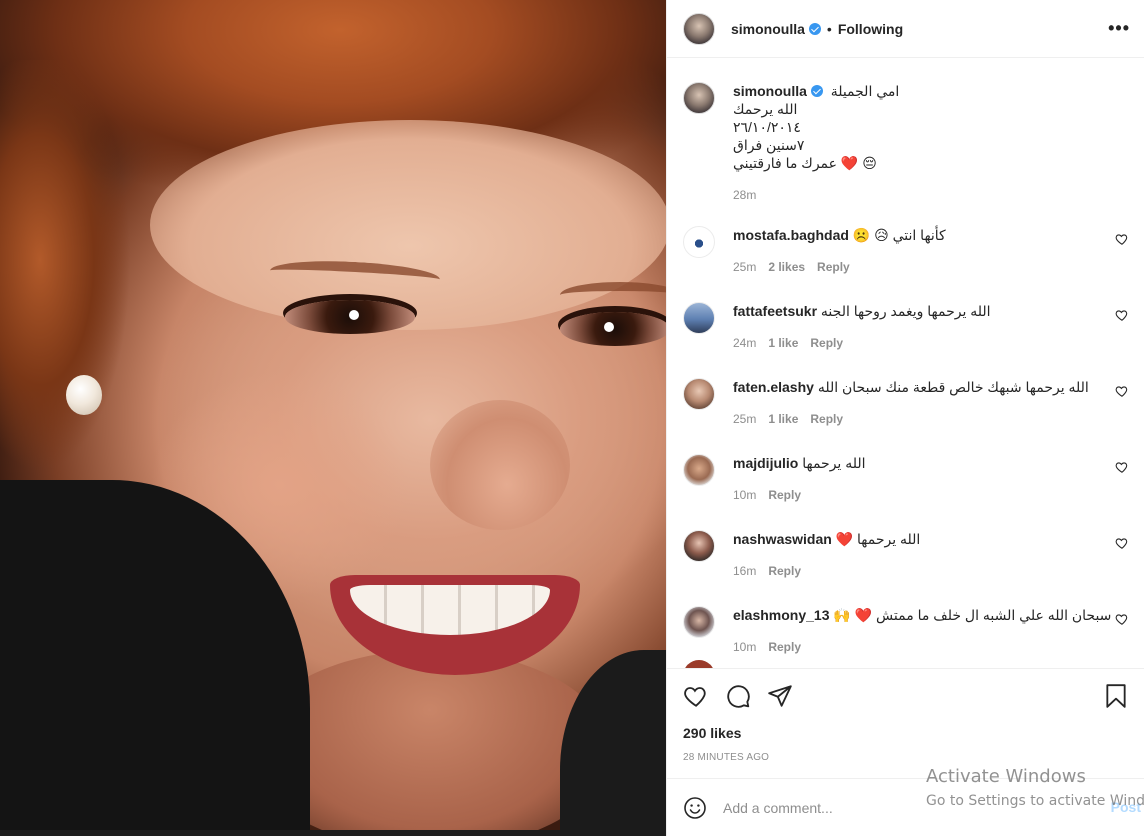 The height and width of the screenshot is (836, 1144). I want to click on comment-text: الله يرحمها ويغمد روحها الجنه, so click(905, 311).